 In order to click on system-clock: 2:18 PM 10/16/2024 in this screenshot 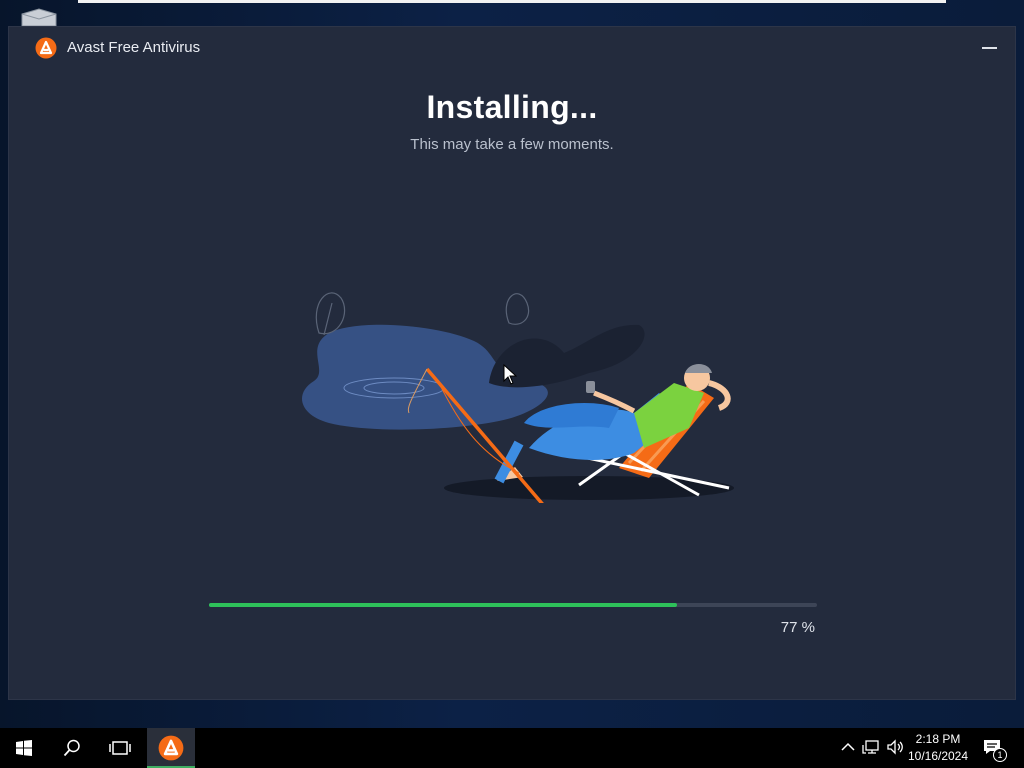, I will do `click(938, 748)`.